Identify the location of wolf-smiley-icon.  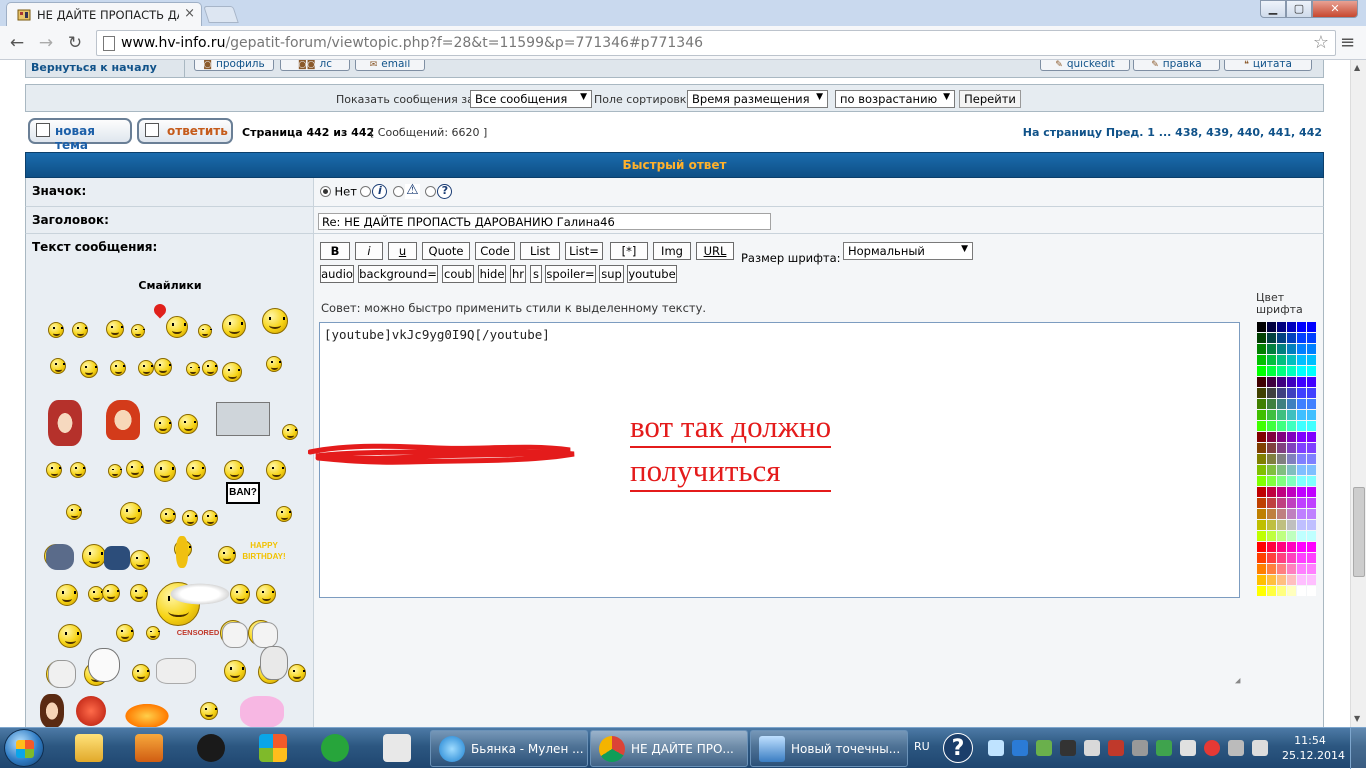
(60, 557).